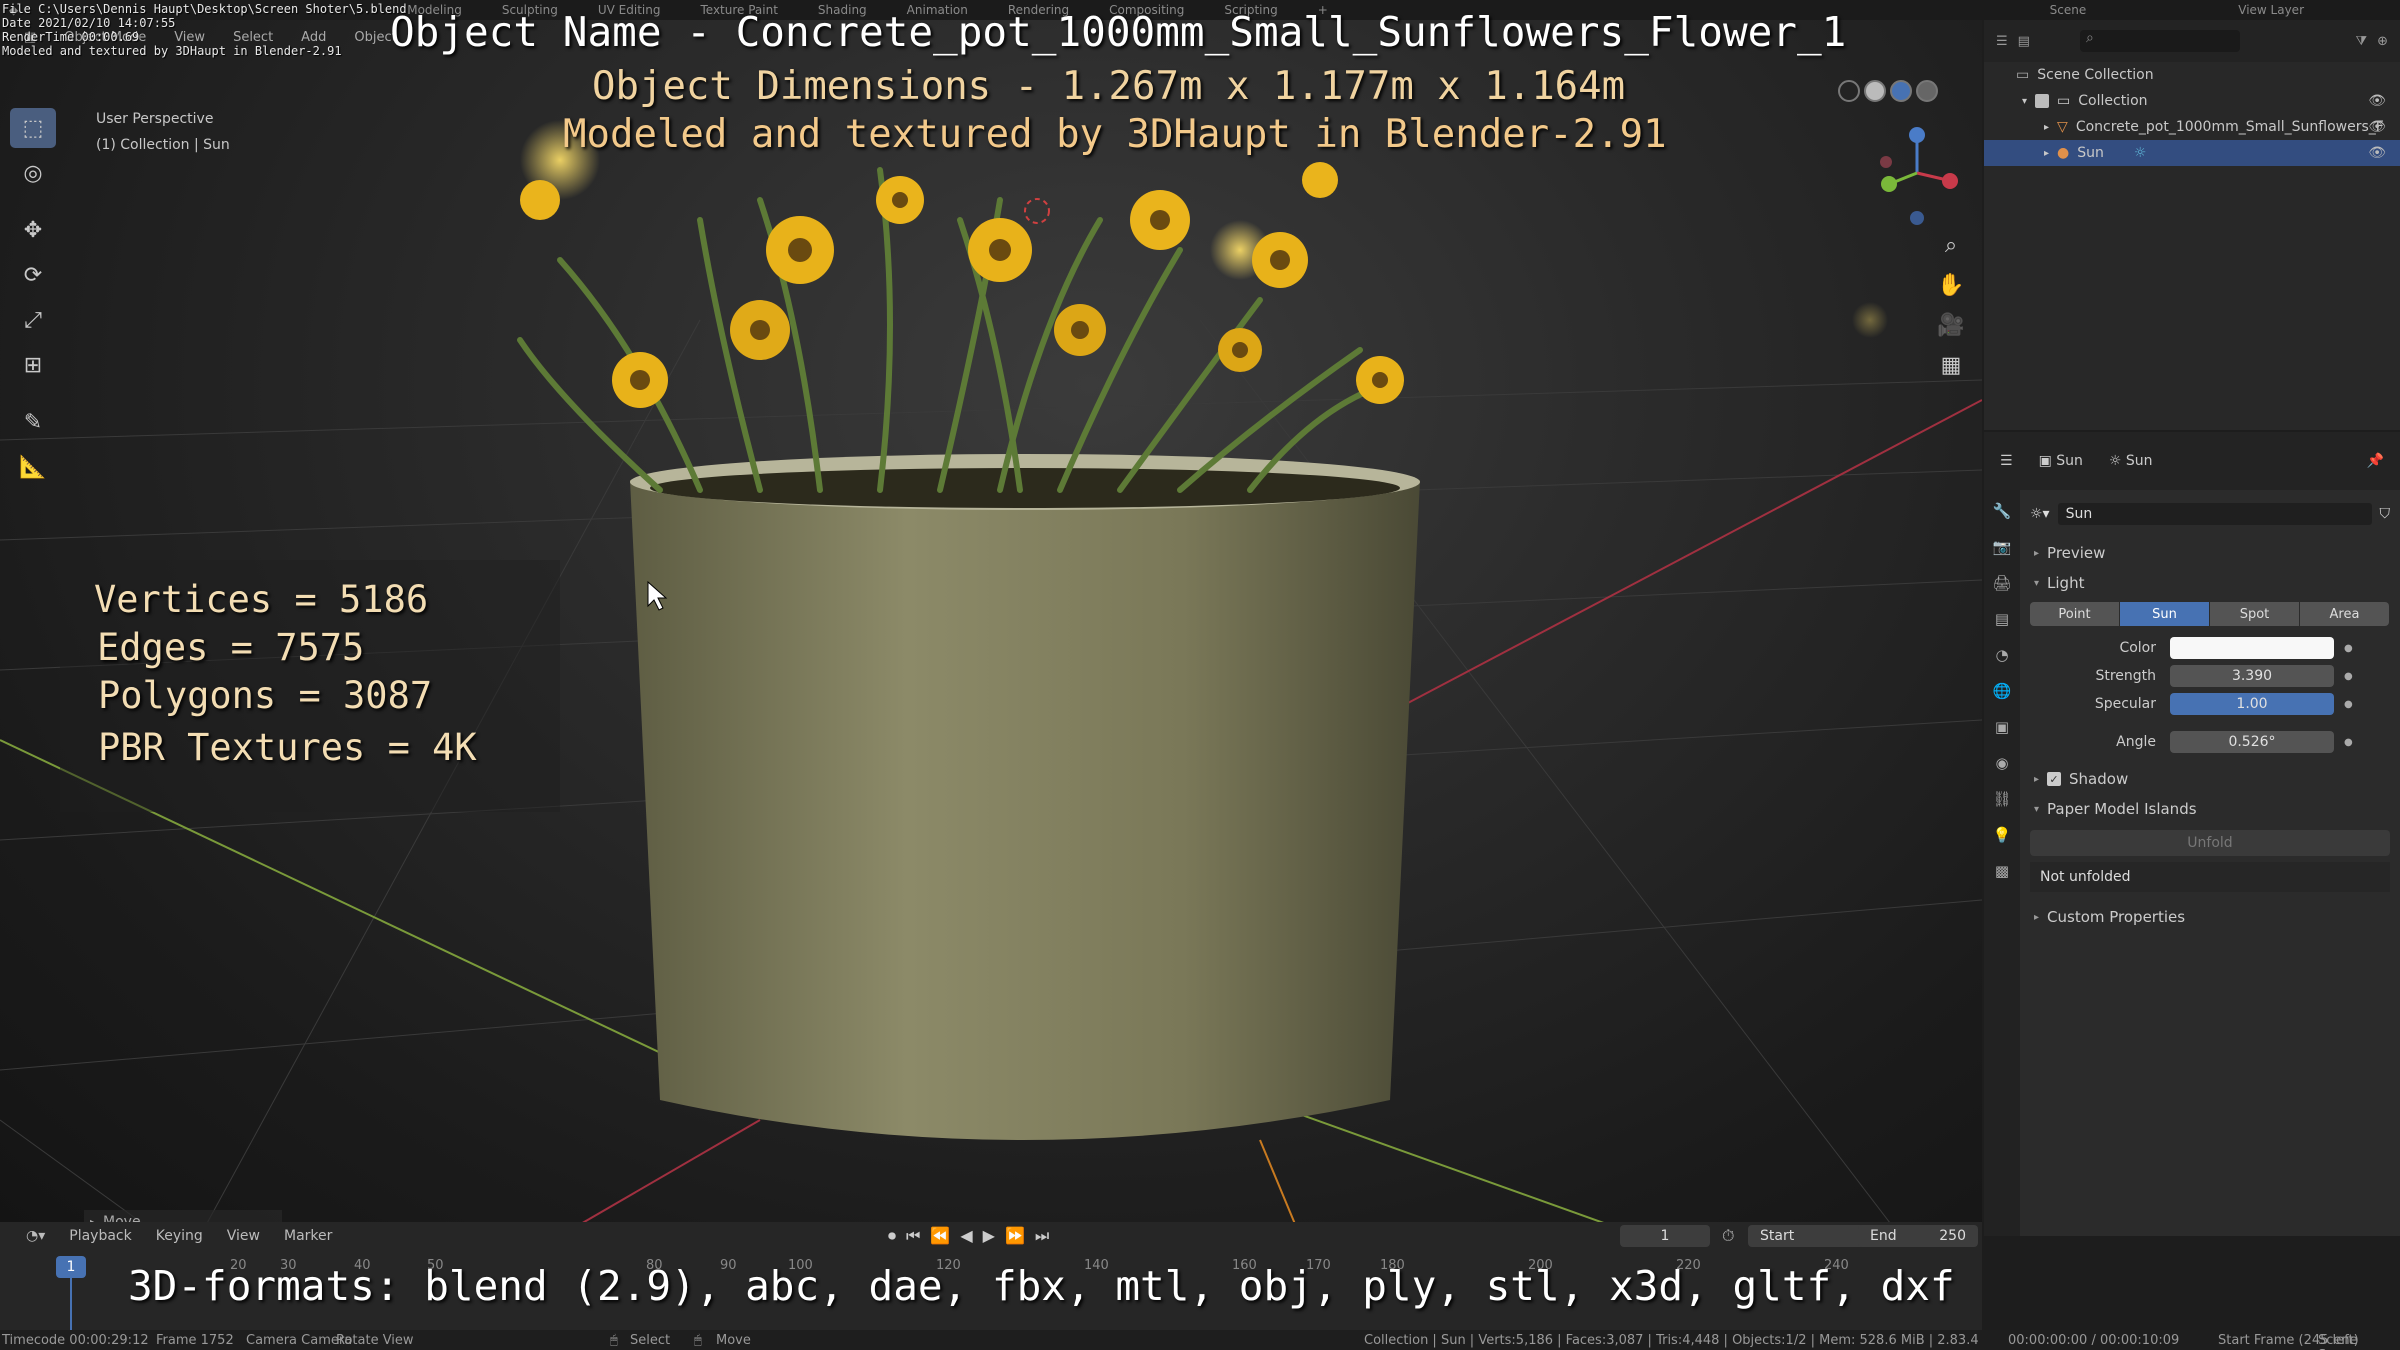 Image resolution: width=2400 pixels, height=1350 pixels. Describe the element at coordinates (2192, 153) in the screenshot. I see `outliner-item-sun: ▸ ● Sun ☼ 👁` at that location.